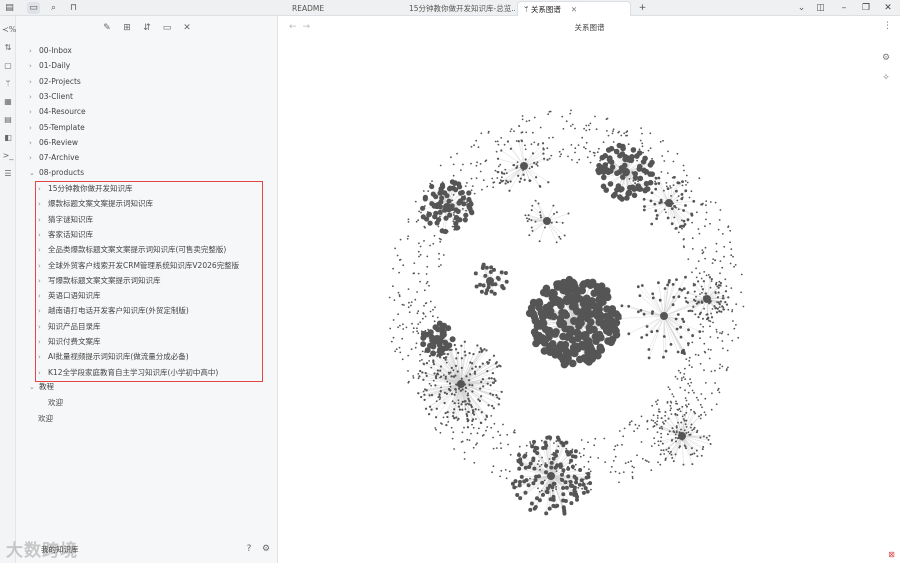 The width and height of the screenshot is (900, 563). I want to click on folder-item: › 05-Template, so click(57, 128).